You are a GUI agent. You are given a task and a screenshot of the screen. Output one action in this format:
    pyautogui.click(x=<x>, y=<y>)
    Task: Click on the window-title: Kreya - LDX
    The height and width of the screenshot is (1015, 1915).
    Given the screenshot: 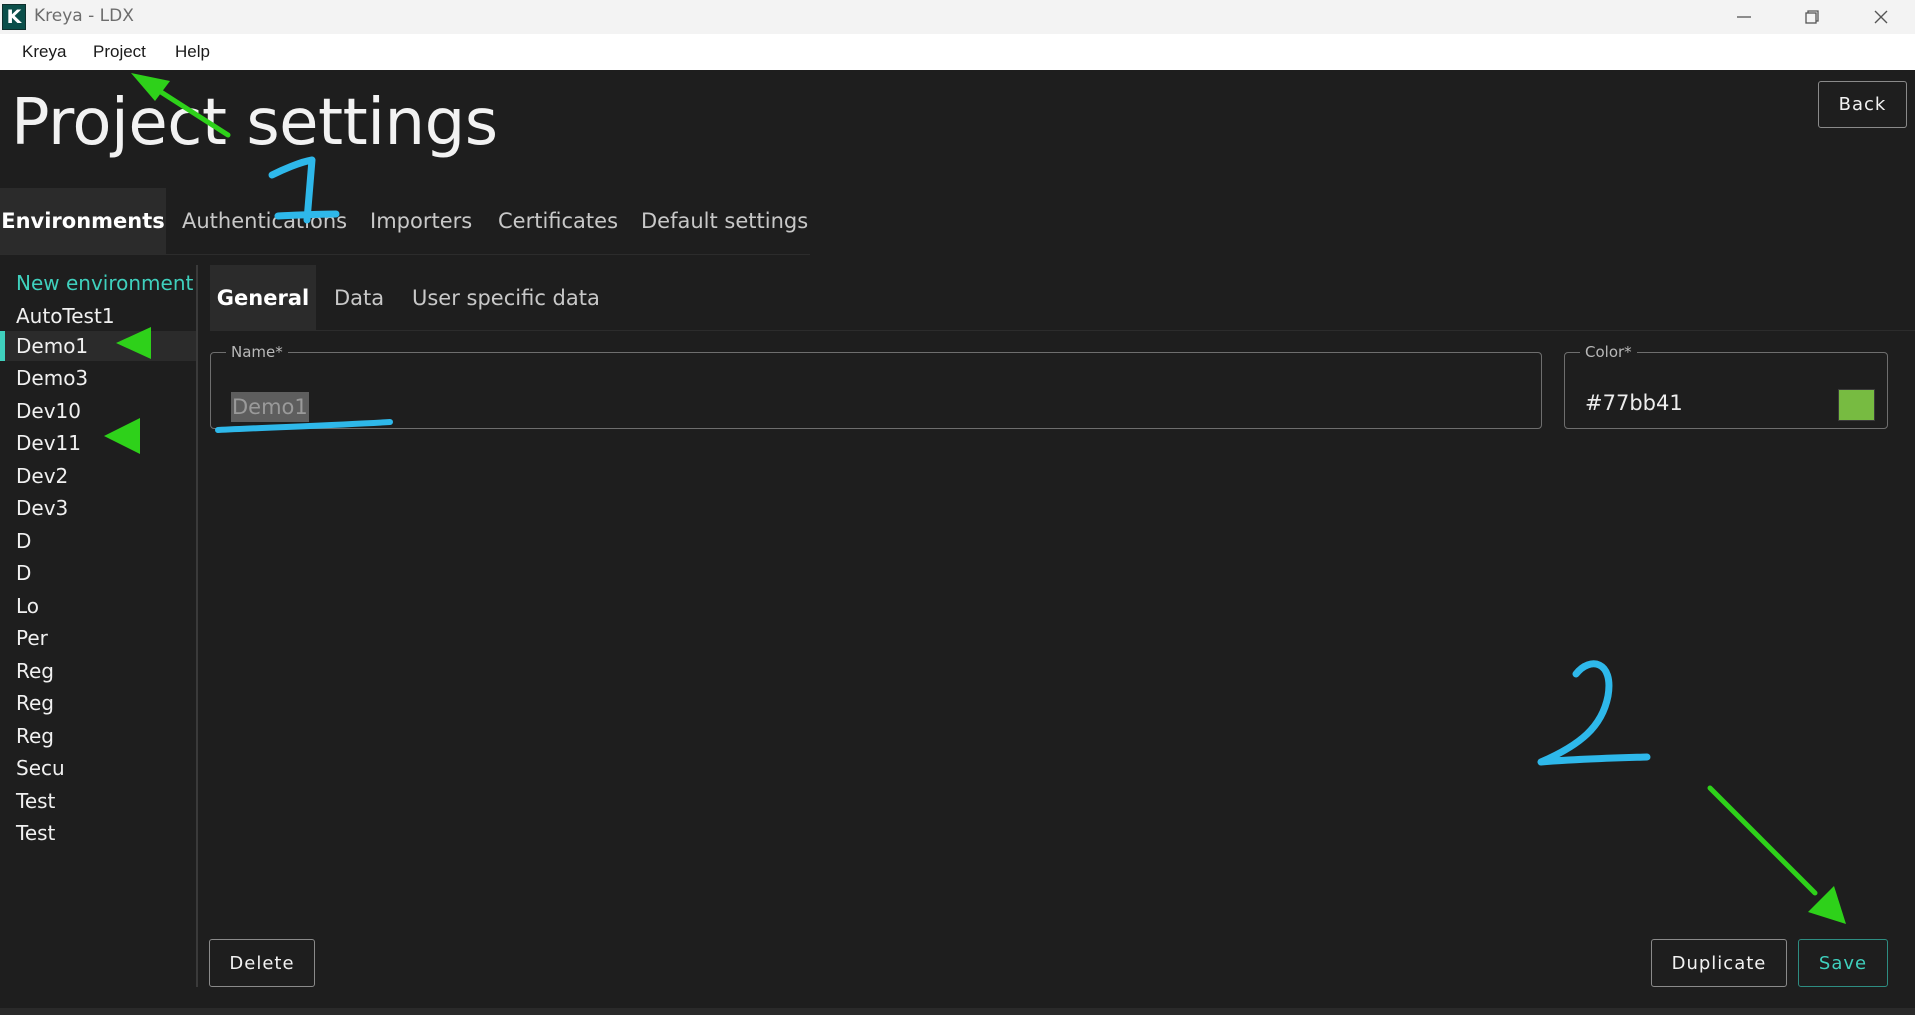 What is the action you would take?
    pyautogui.click(x=84, y=16)
    